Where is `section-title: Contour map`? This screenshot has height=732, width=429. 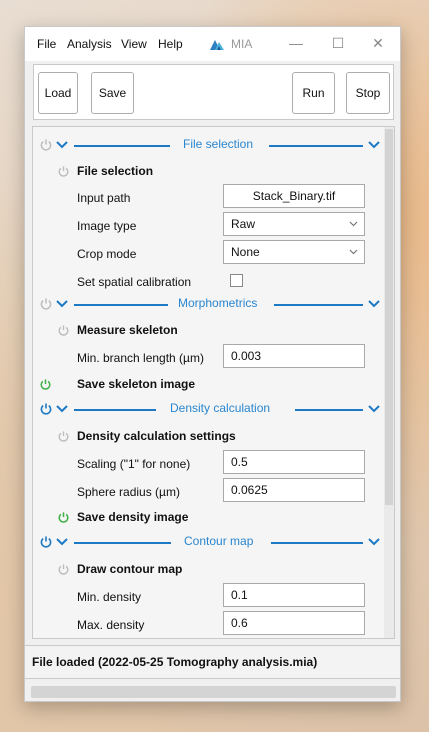
section-title: Contour map is located at coordinates (219, 541).